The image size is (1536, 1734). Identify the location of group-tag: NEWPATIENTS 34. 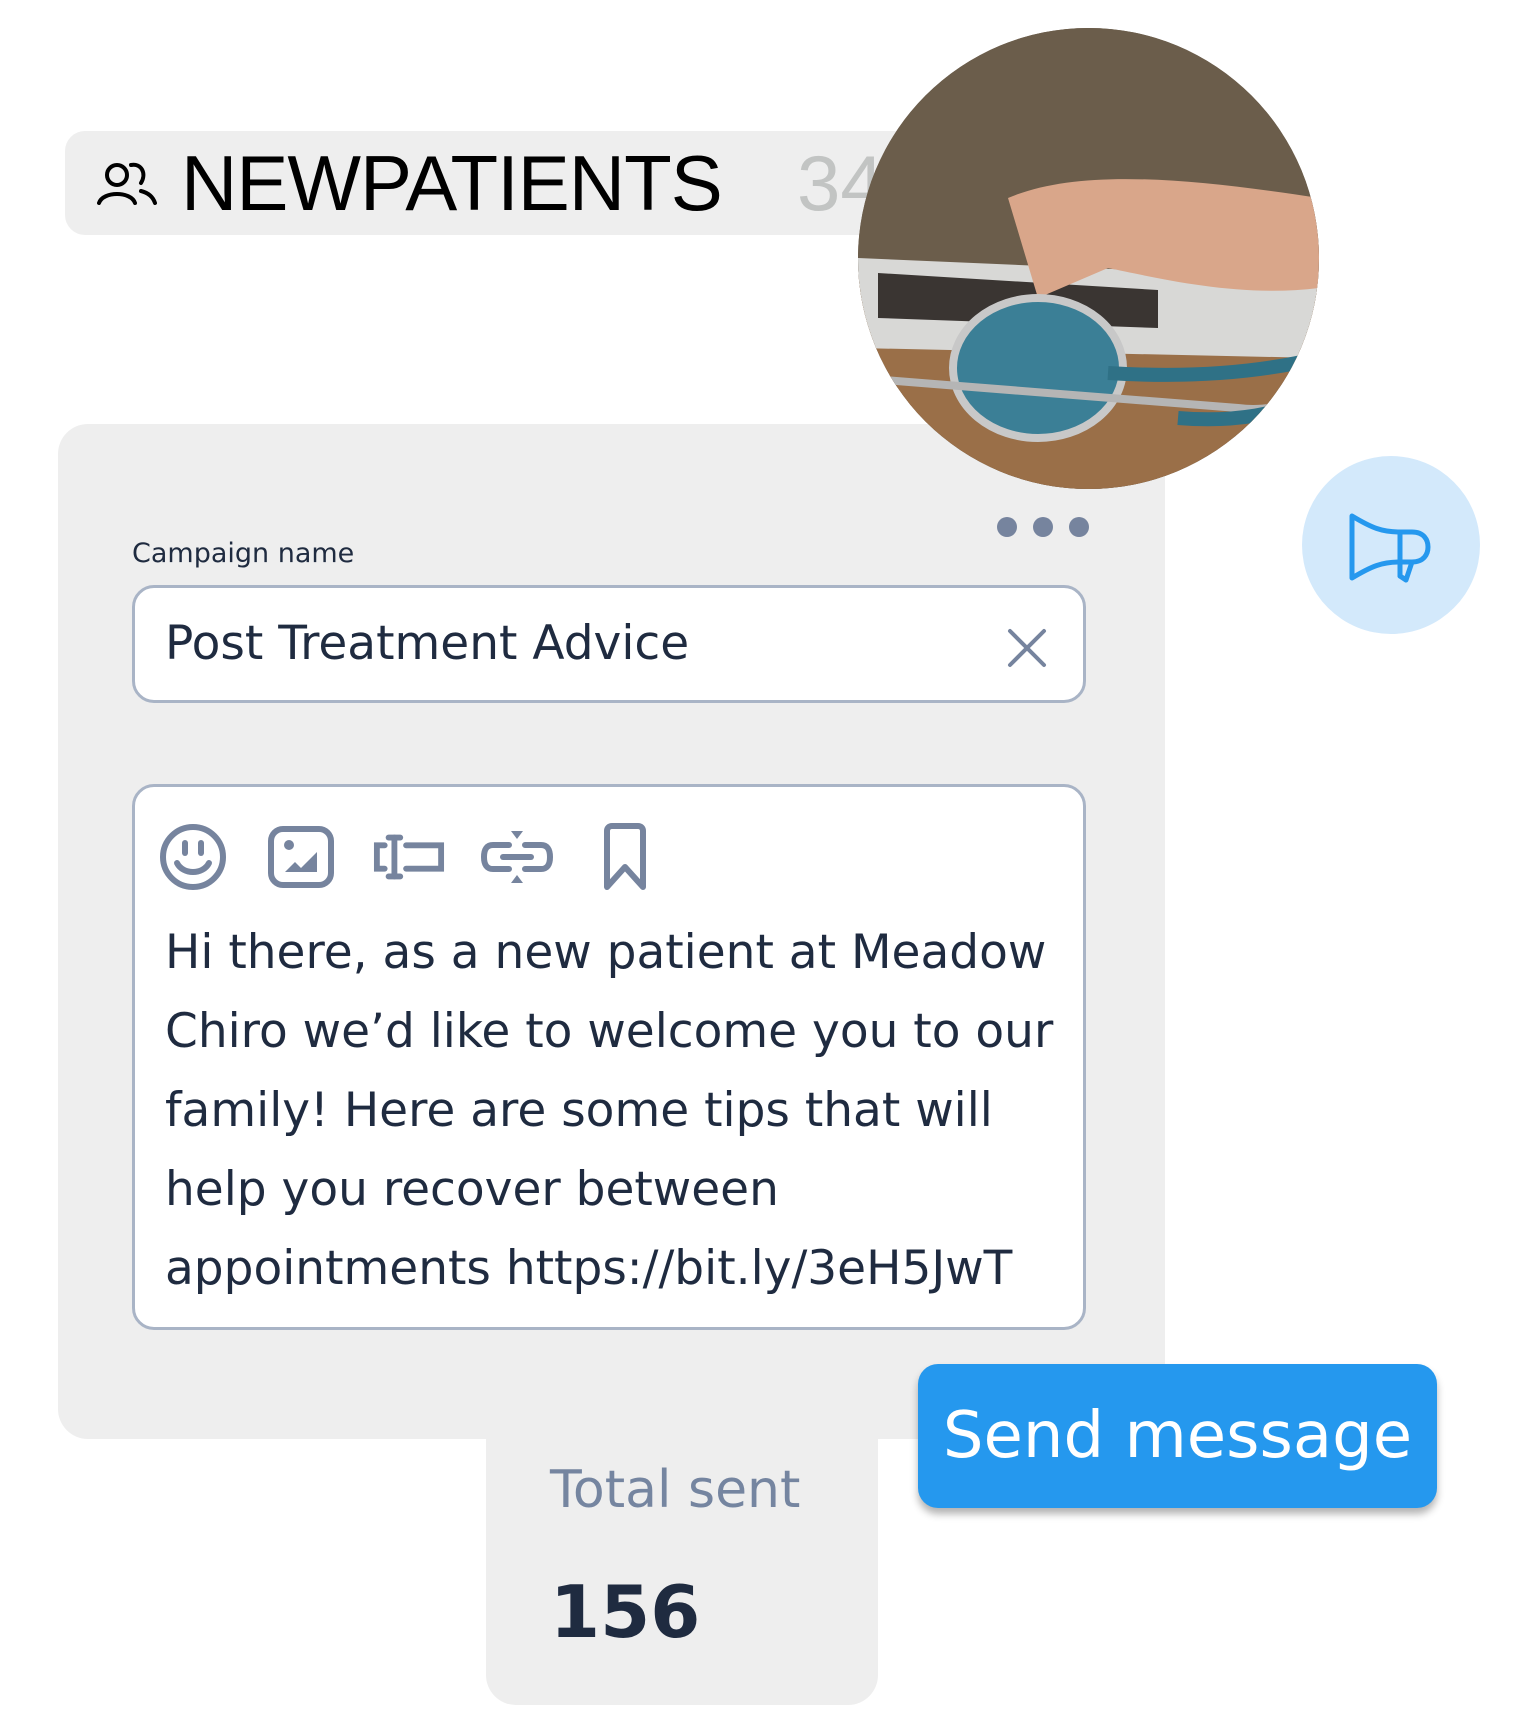
(502, 183).